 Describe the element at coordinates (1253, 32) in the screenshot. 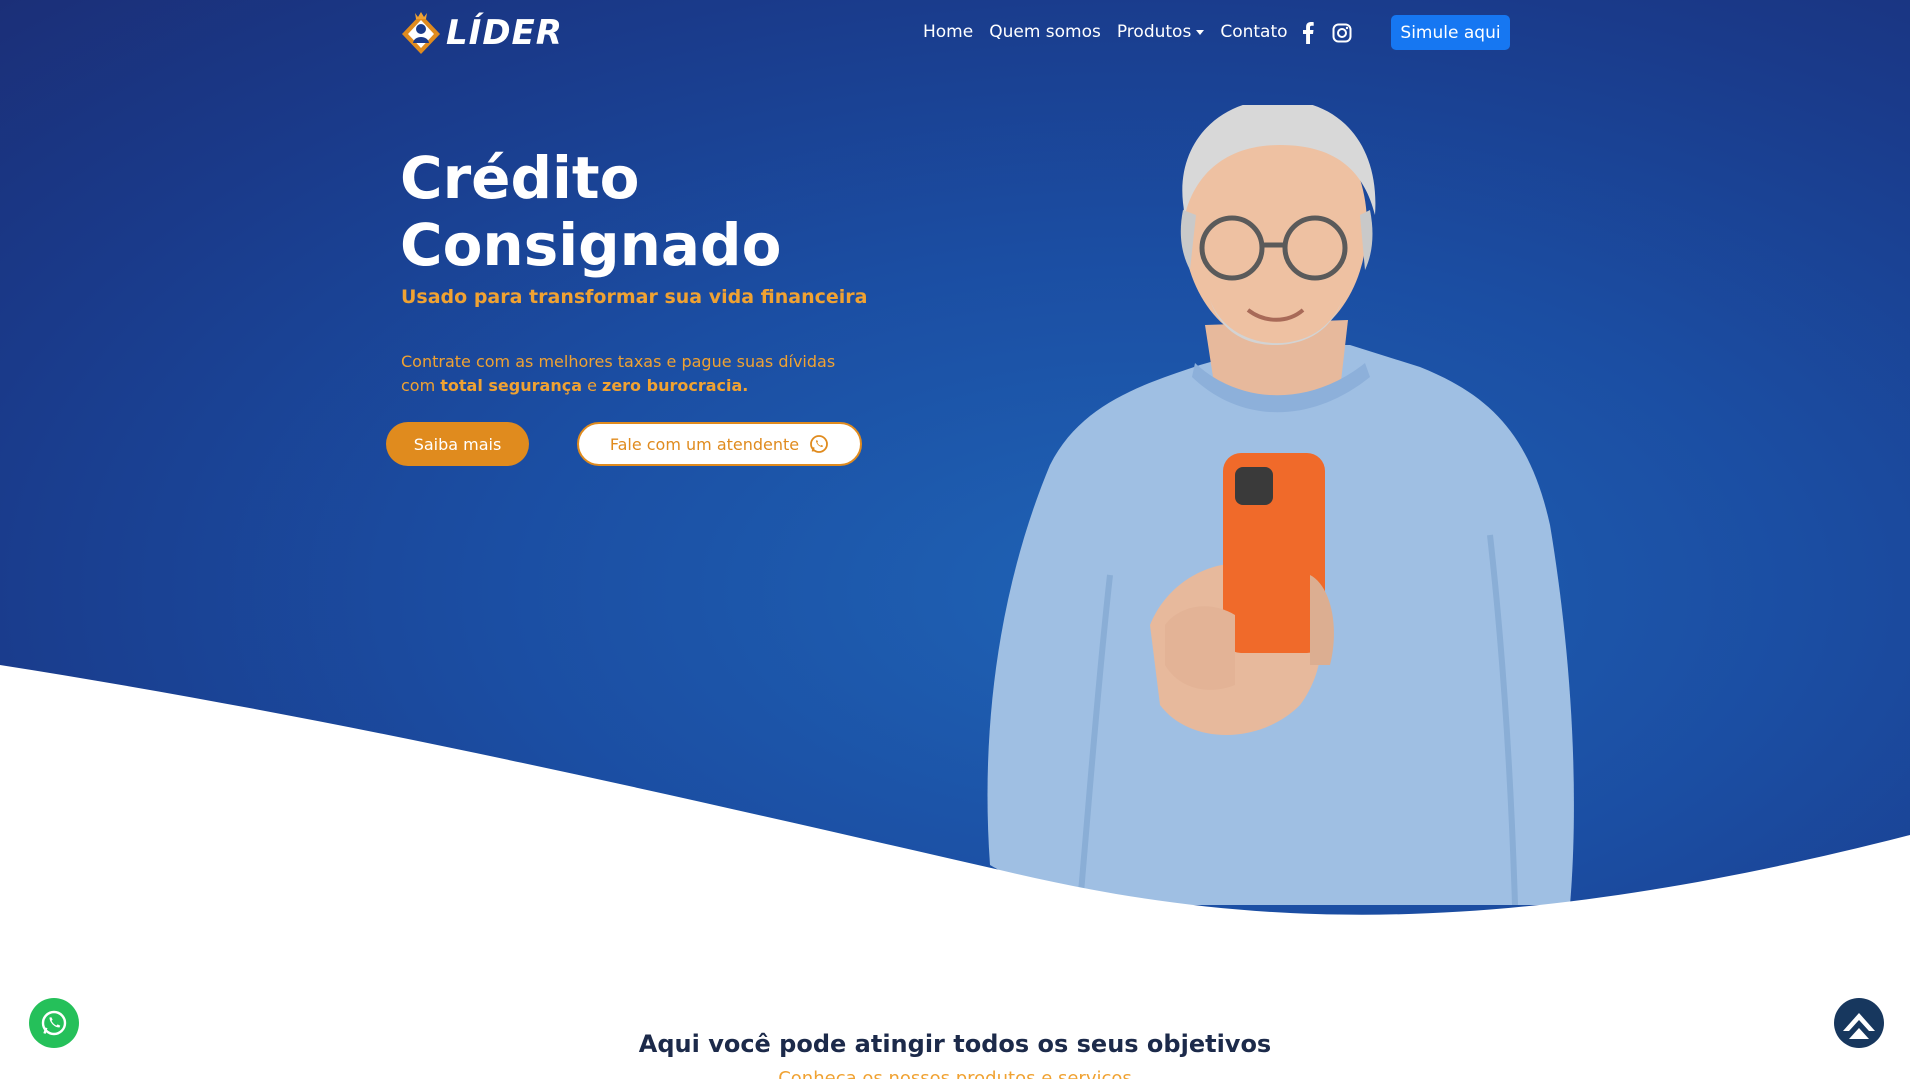

I see `nav-contato: Contato` at that location.